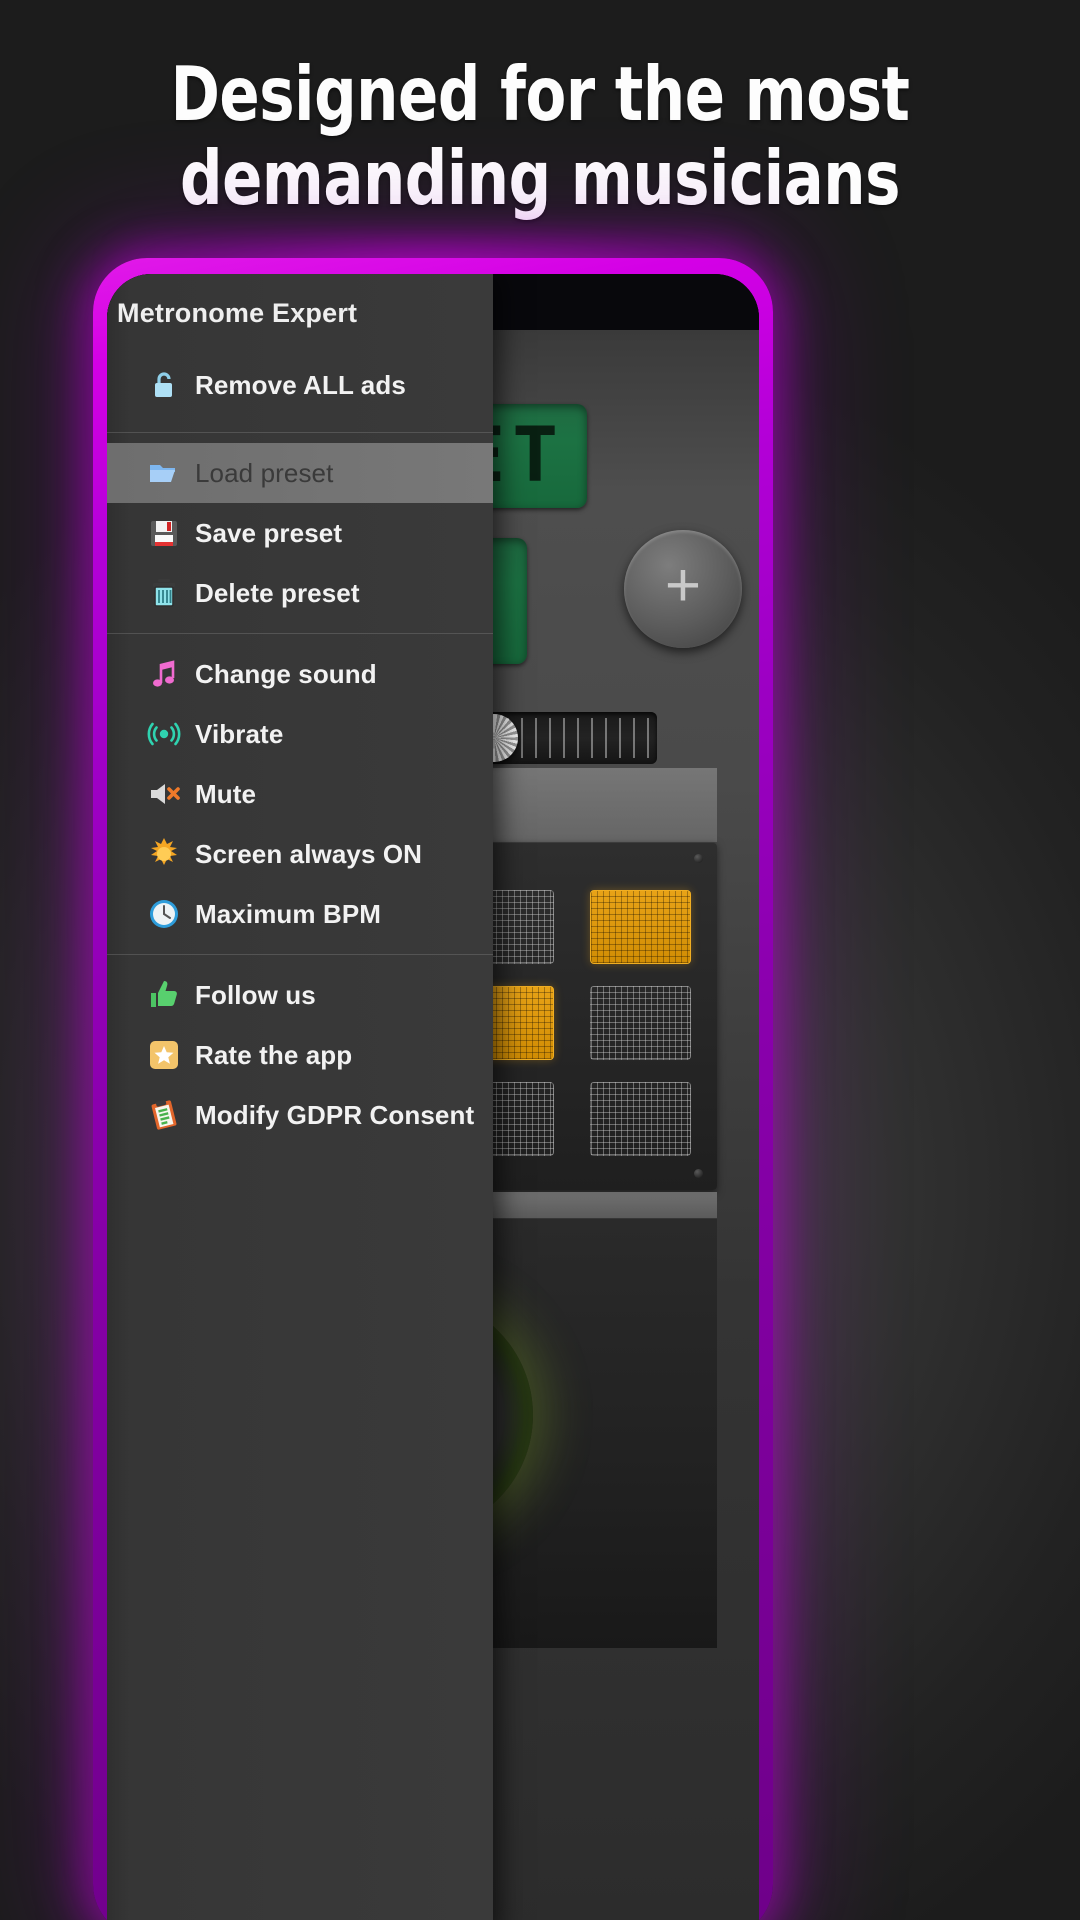  I want to click on menu-item-rate-the-app: Rate the app, so click(300, 1055).